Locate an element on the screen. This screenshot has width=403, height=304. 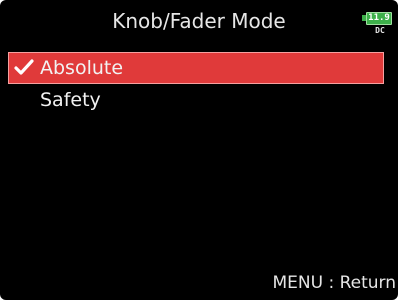
battery-indicator: 11.9 DC is located at coordinates (376, 27).